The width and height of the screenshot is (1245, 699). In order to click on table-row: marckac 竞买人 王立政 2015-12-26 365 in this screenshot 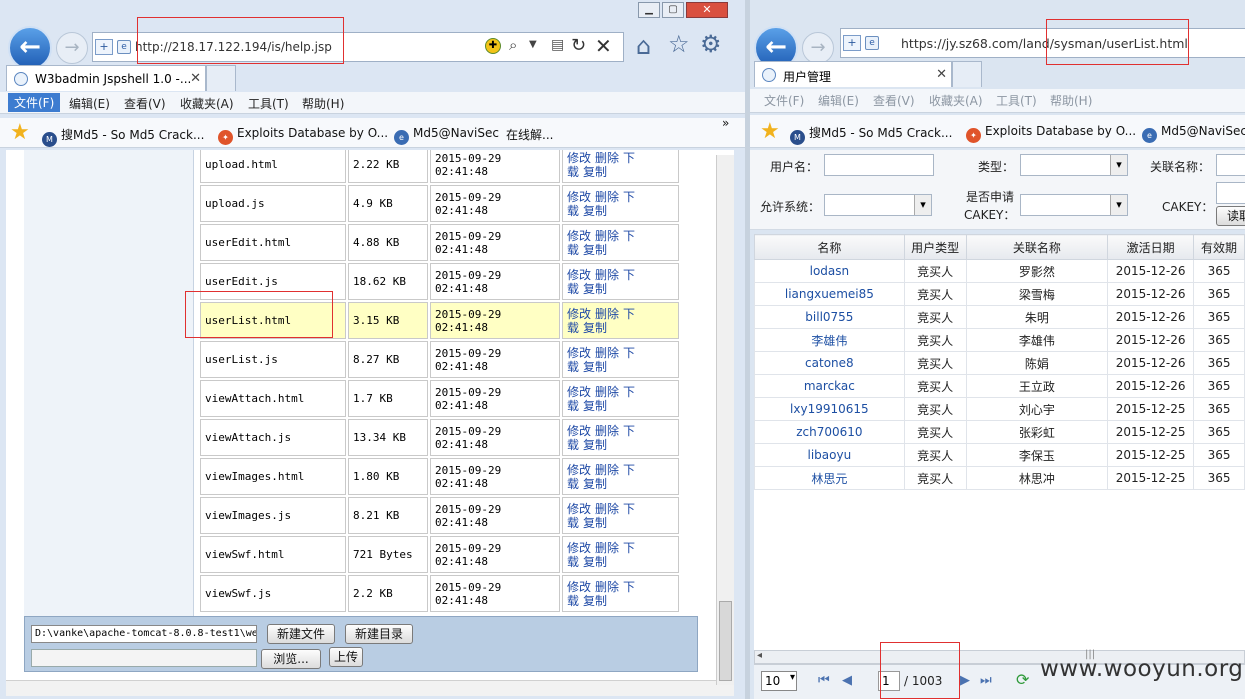, I will do `click(999, 386)`.